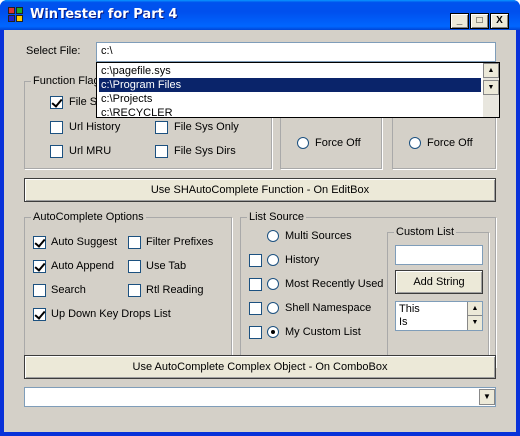 This screenshot has width=520, height=436. Describe the element at coordinates (479, 21) in the screenshot. I see `maximize-button: □` at that location.